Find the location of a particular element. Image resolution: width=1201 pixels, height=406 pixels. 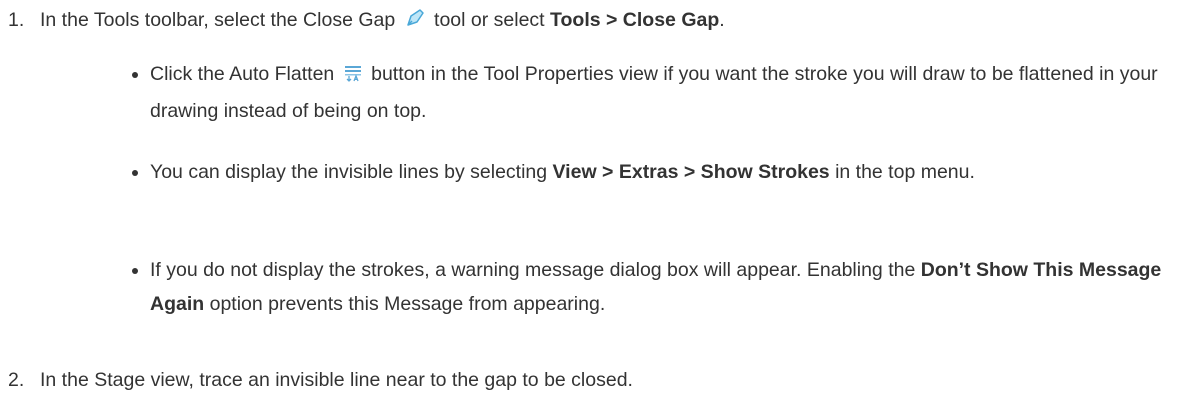

auto-flatten-icon is located at coordinates (353, 77).